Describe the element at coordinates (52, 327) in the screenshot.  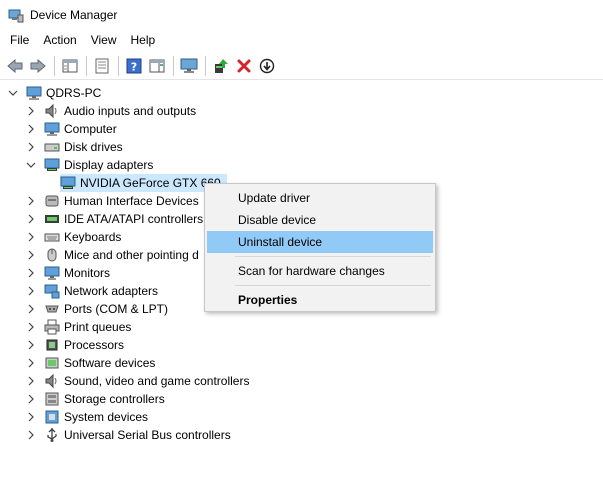
I see `printer-icon` at that location.